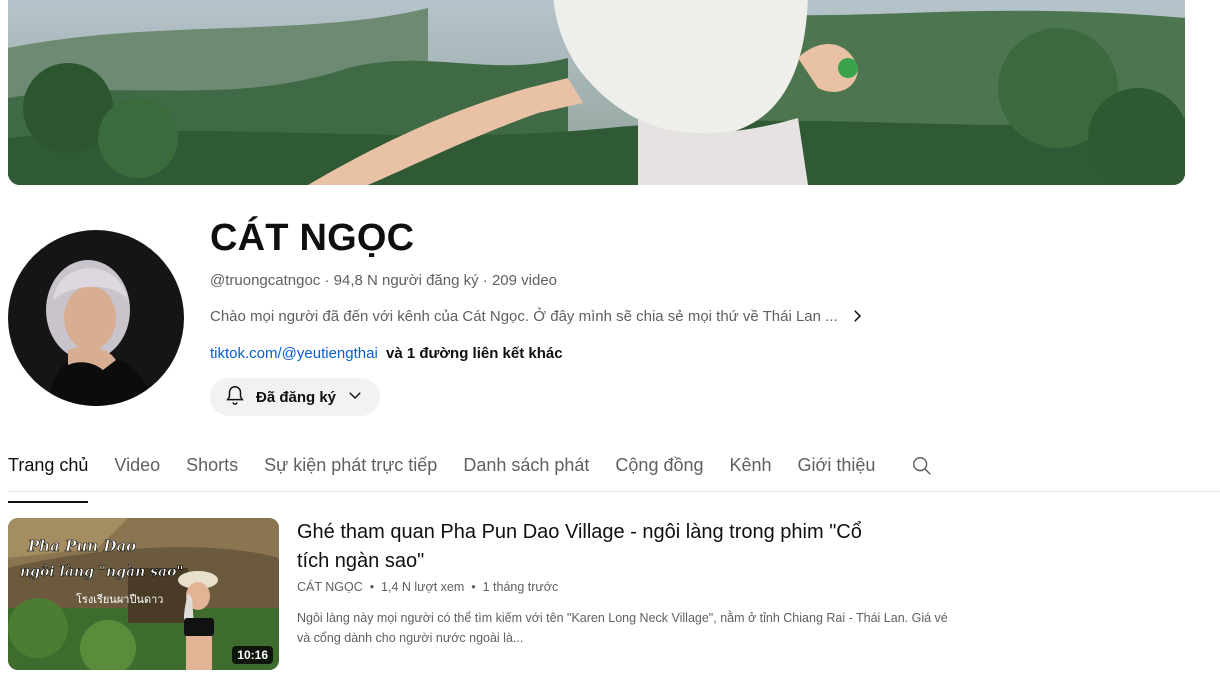 The width and height of the screenshot is (1220, 680). What do you see at coordinates (659, 467) in the screenshot?
I see `tab-community: Cộng đồng` at bounding box center [659, 467].